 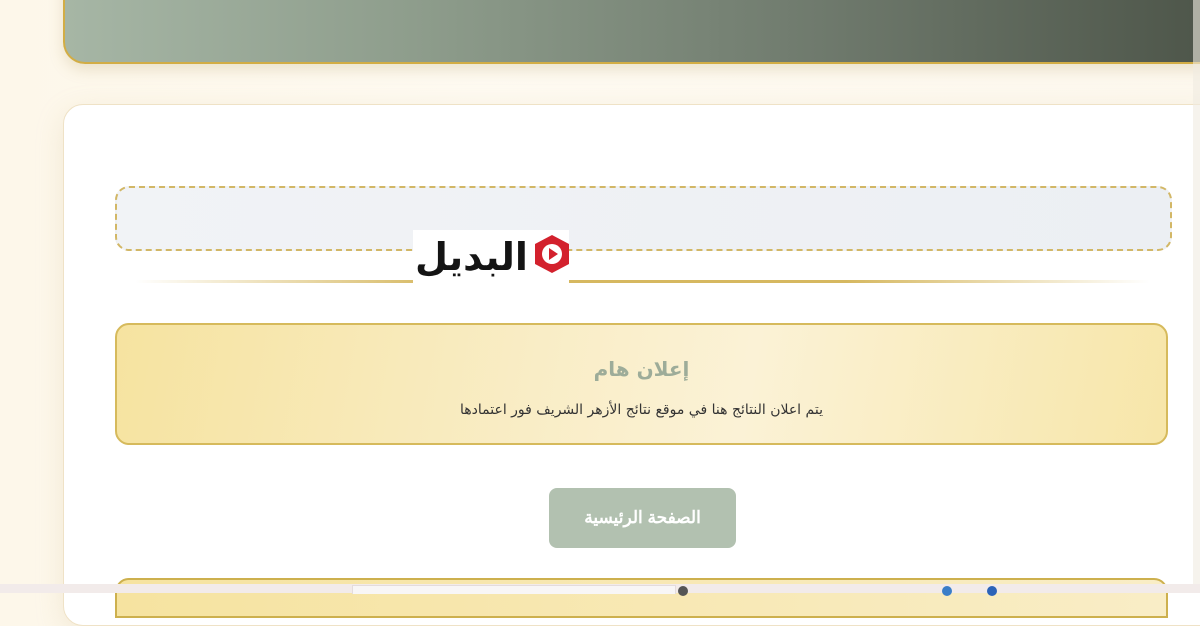 What do you see at coordinates (641, 369) in the screenshot?
I see `notice-title: إعلان هام` at bounding box center [641, 369].